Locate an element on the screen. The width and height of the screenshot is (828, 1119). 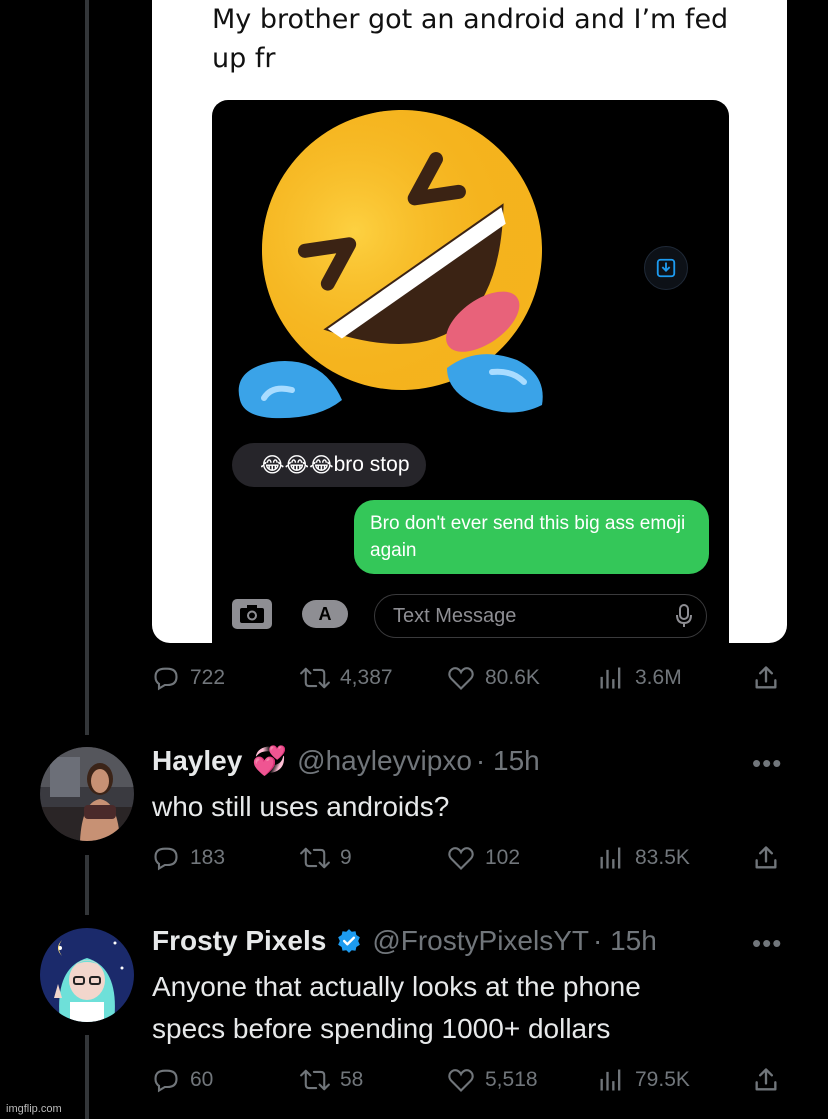
reply-header-hayley: Hayley 💞 @hayleyvipxo · 15h is located at coordinates (346, 760).